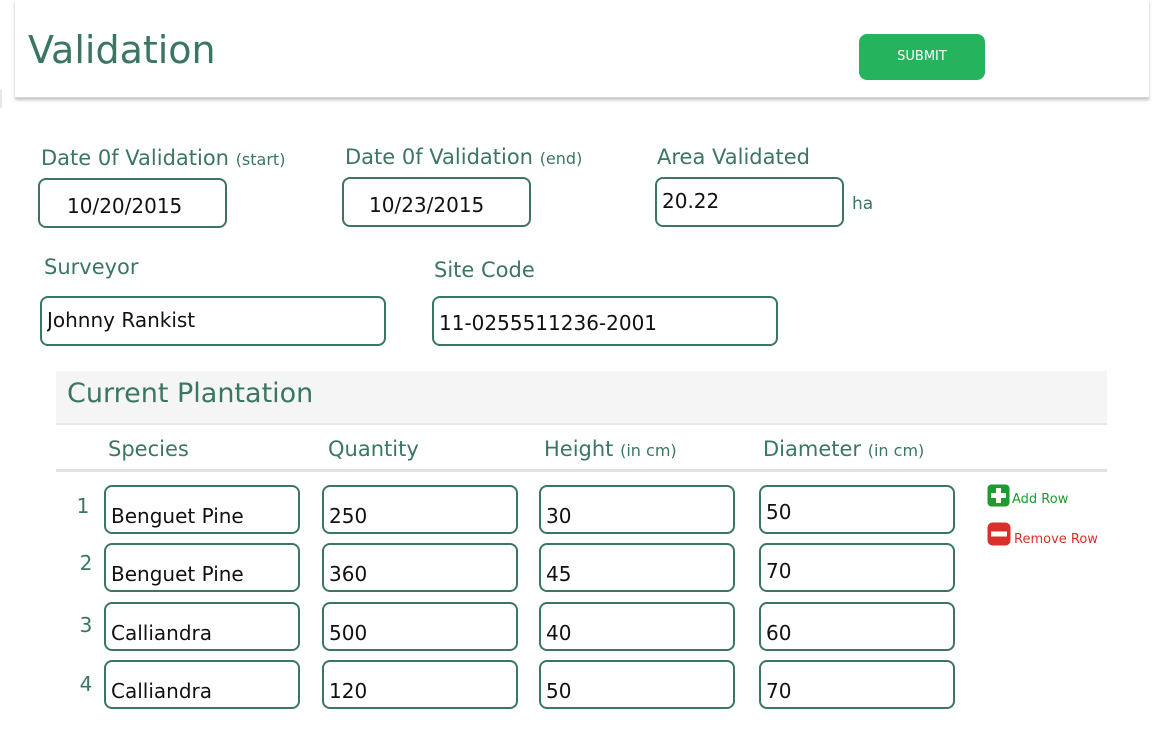  What do you see at coordinates (190, 393) in the screenshot?
I see `plantation-section-title: Current Plantation` at bounding box center [190, 393].